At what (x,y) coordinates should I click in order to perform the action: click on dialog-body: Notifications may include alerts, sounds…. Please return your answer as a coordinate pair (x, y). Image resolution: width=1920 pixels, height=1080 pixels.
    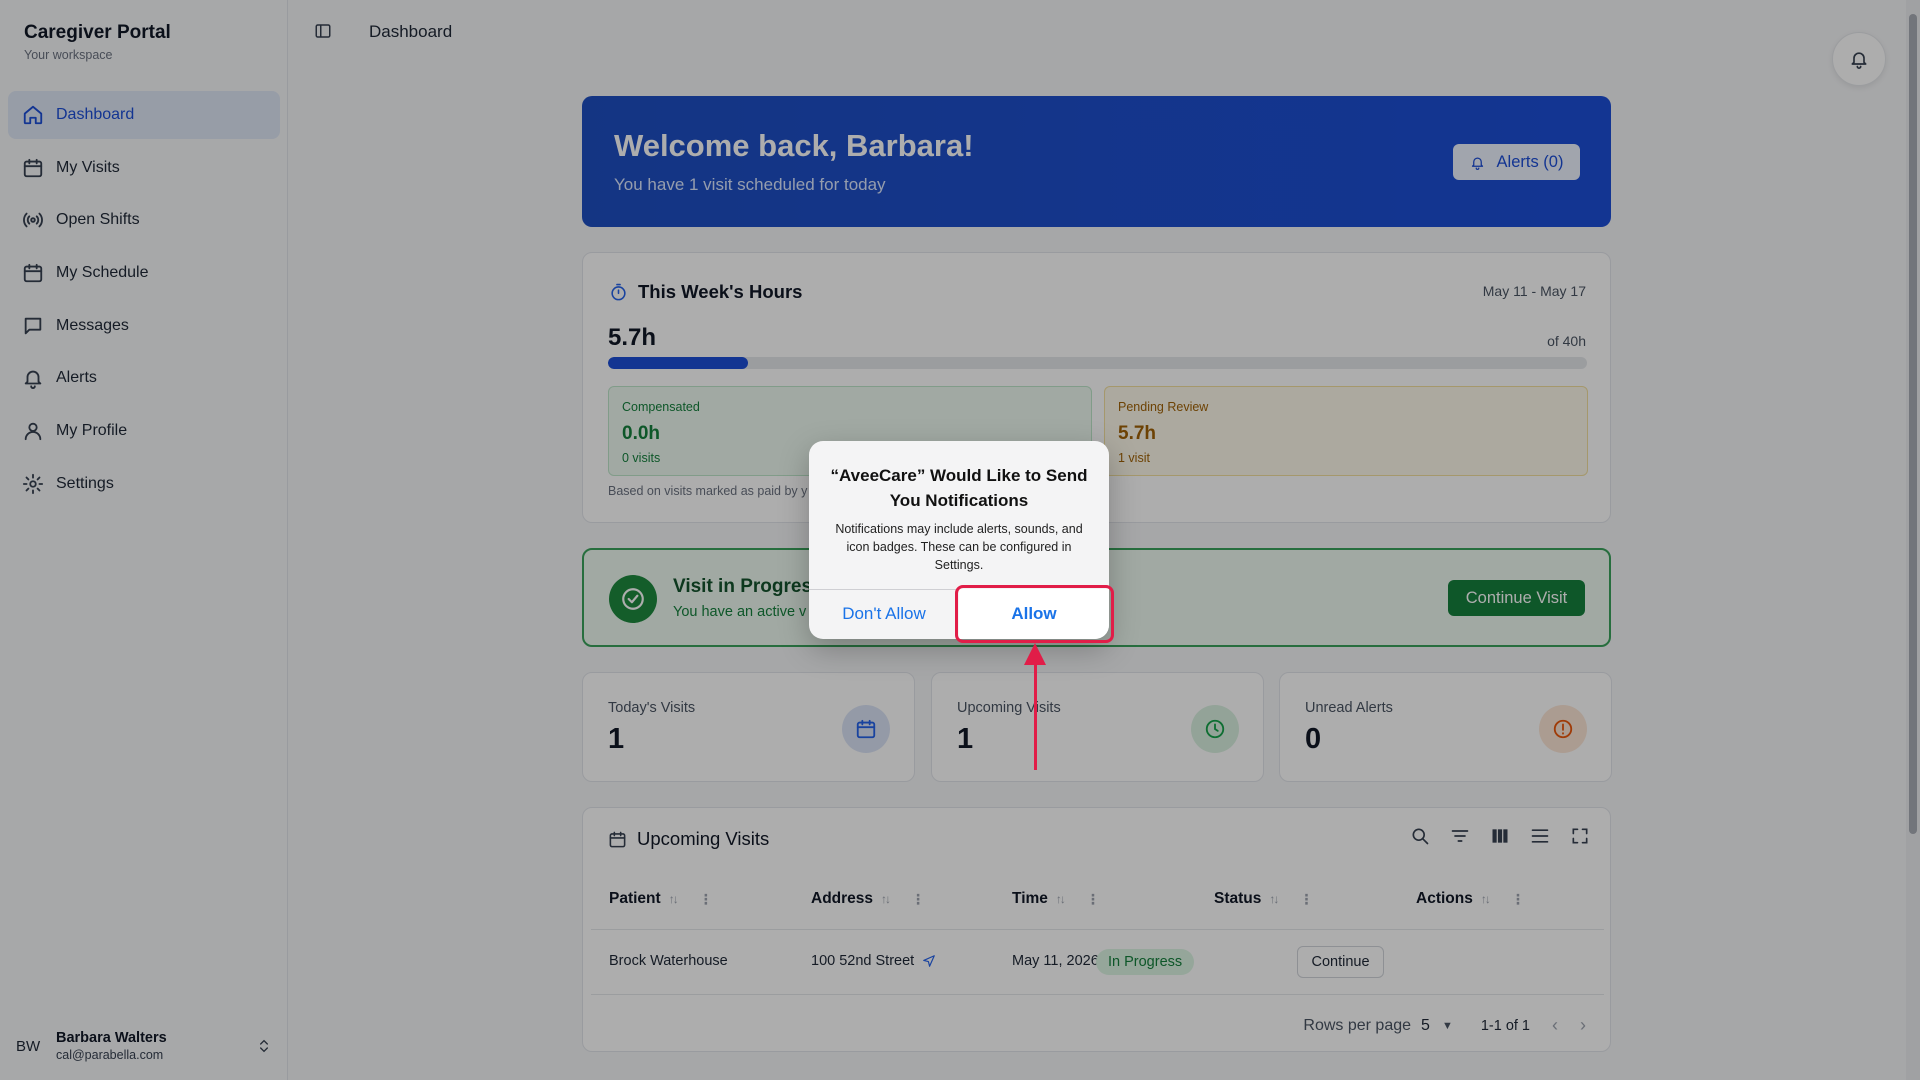
    Looking at the image, I should click on (959, 547).